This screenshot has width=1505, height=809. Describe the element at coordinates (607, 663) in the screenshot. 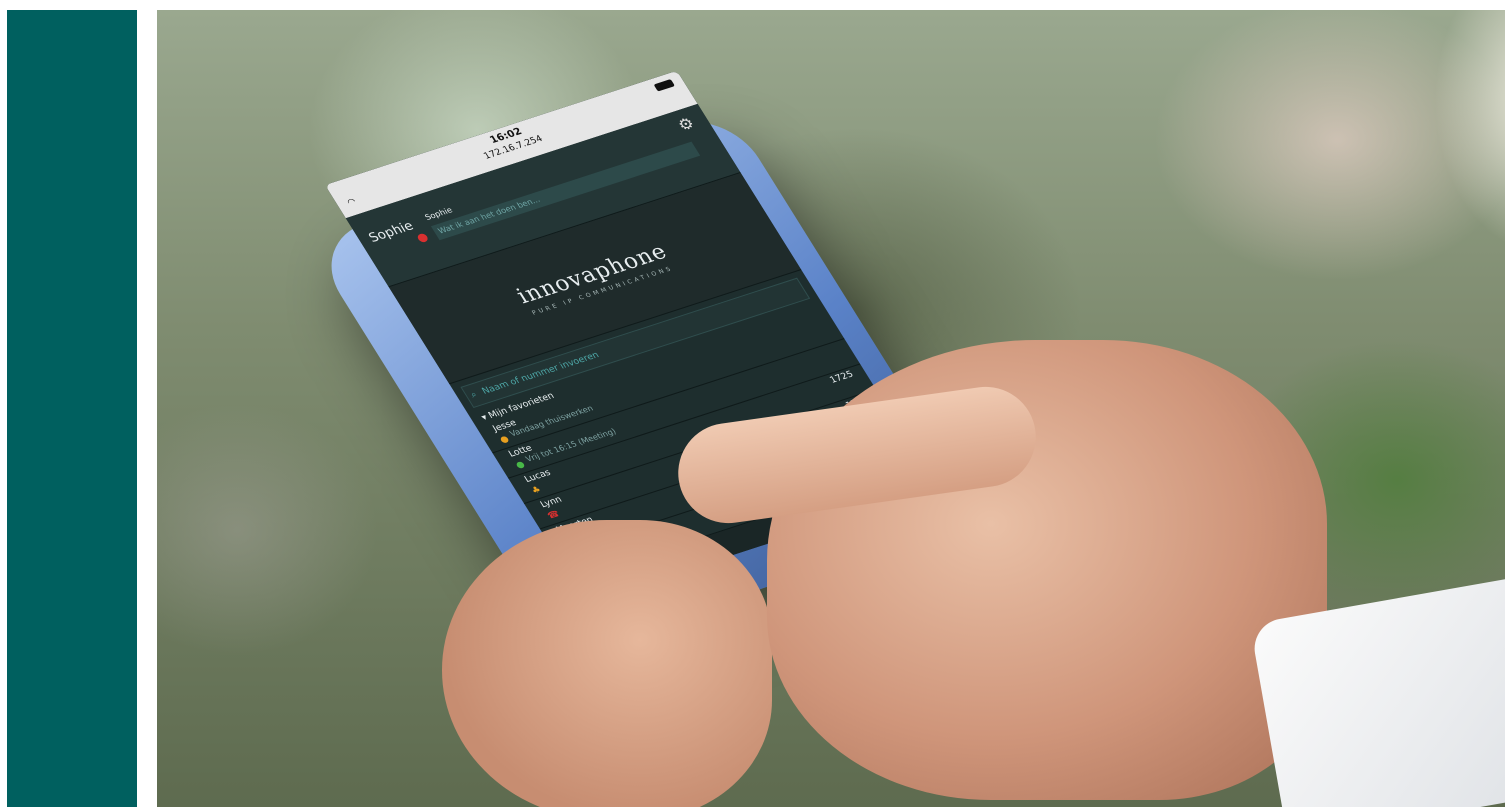

I see `fingers` at that location.